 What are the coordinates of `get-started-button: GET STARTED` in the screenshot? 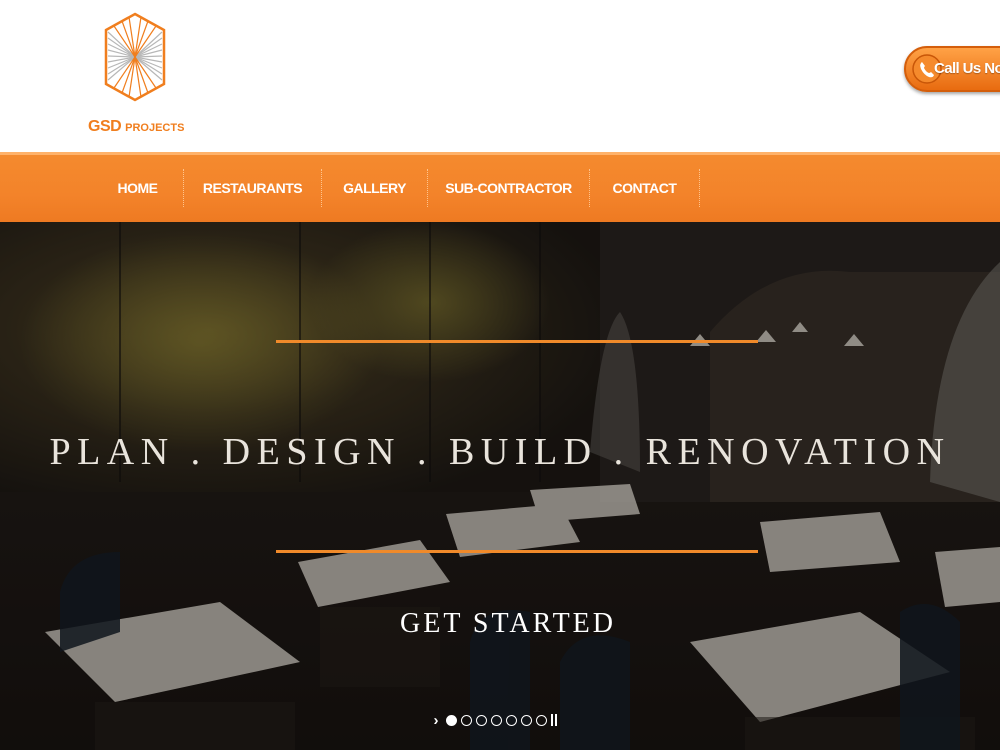 It's located at (507, 628).